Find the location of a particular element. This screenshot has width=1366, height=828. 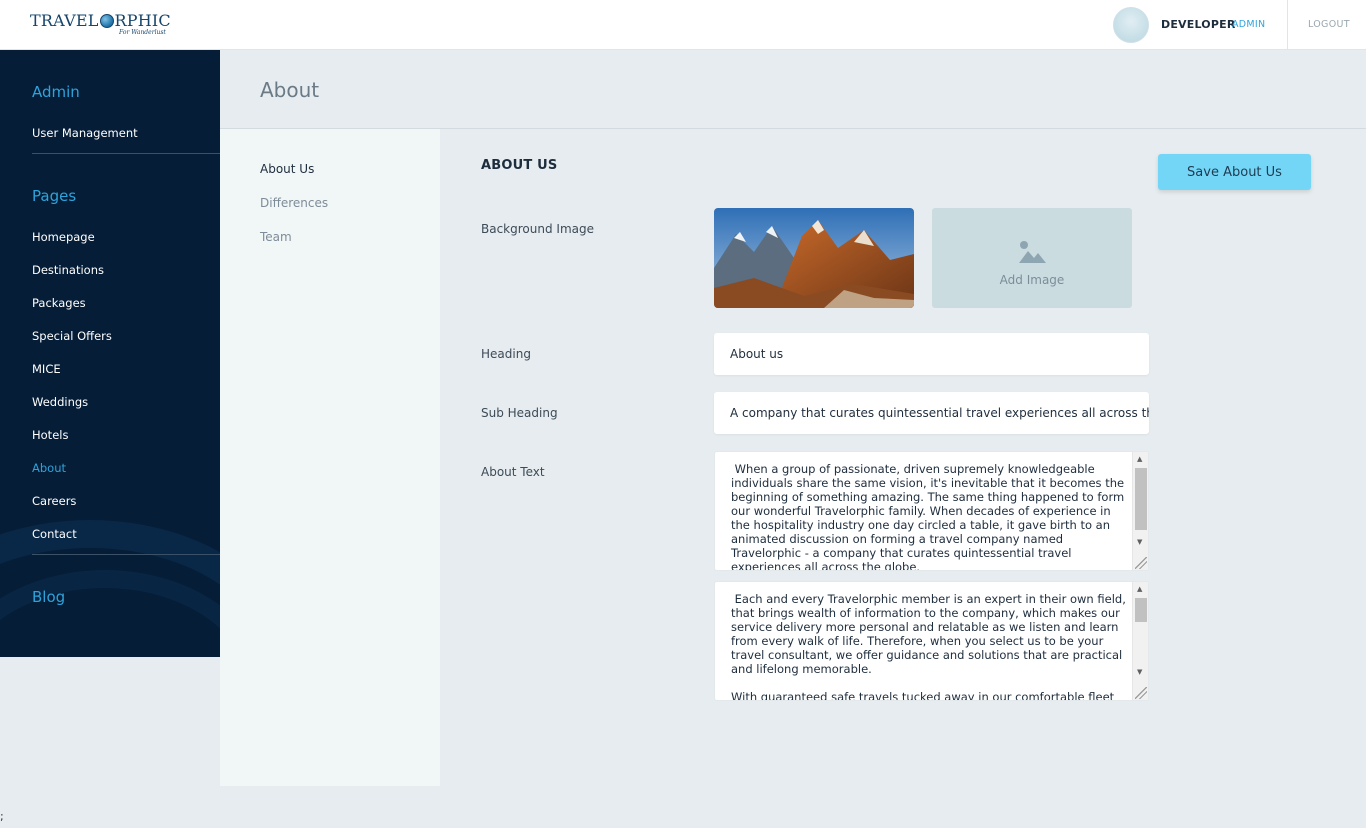

image-placeholder-icon is located at coordinates (1032, 252).